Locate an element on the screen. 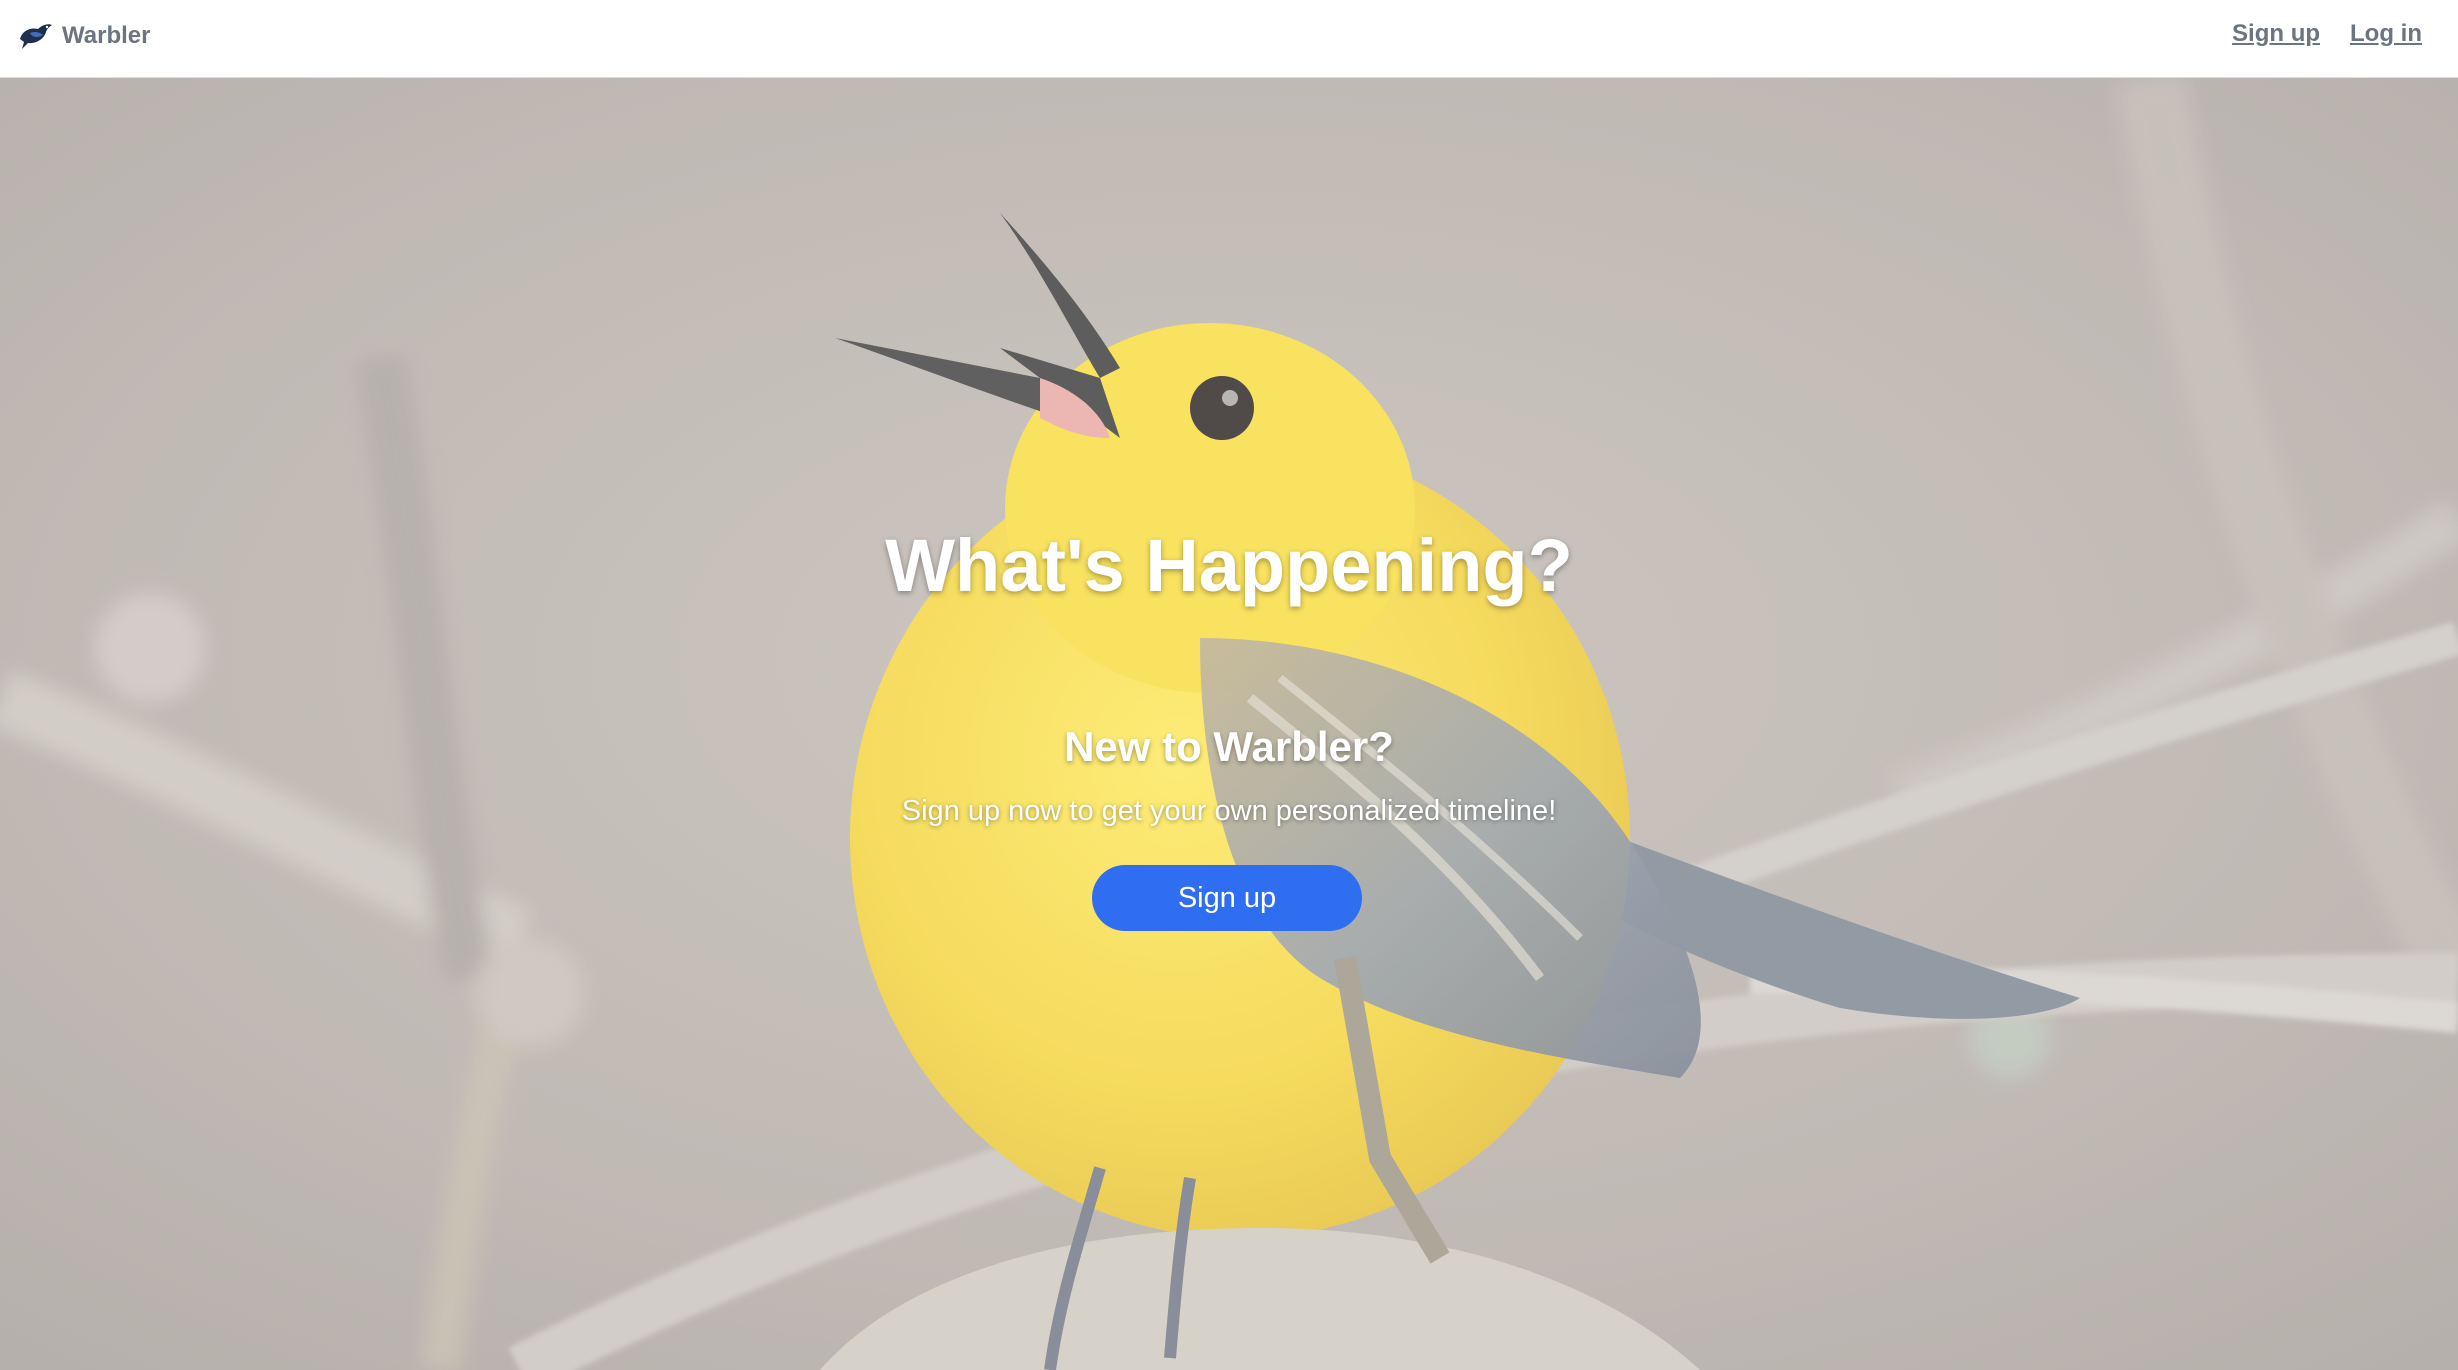 Image resolution: width=2458 pixels, height=1370 pixels. hero-signup-button: Sign up is located at coordinates (1227, 898).